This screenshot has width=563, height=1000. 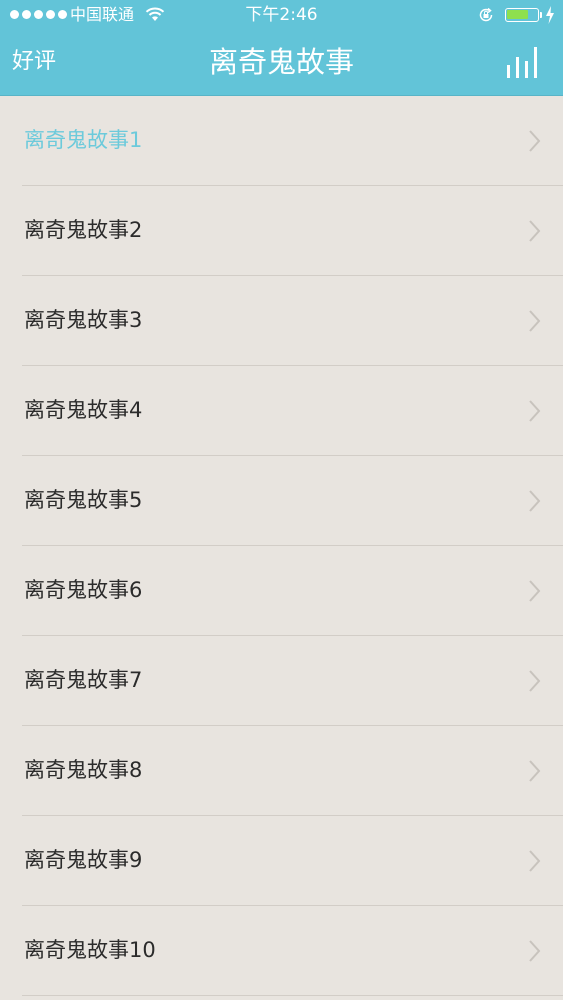 What do you see at coordinates (292, 141) in the screenshot?
I see `list-item: 离奇鬼故事1` at bounding box center [292, 141].